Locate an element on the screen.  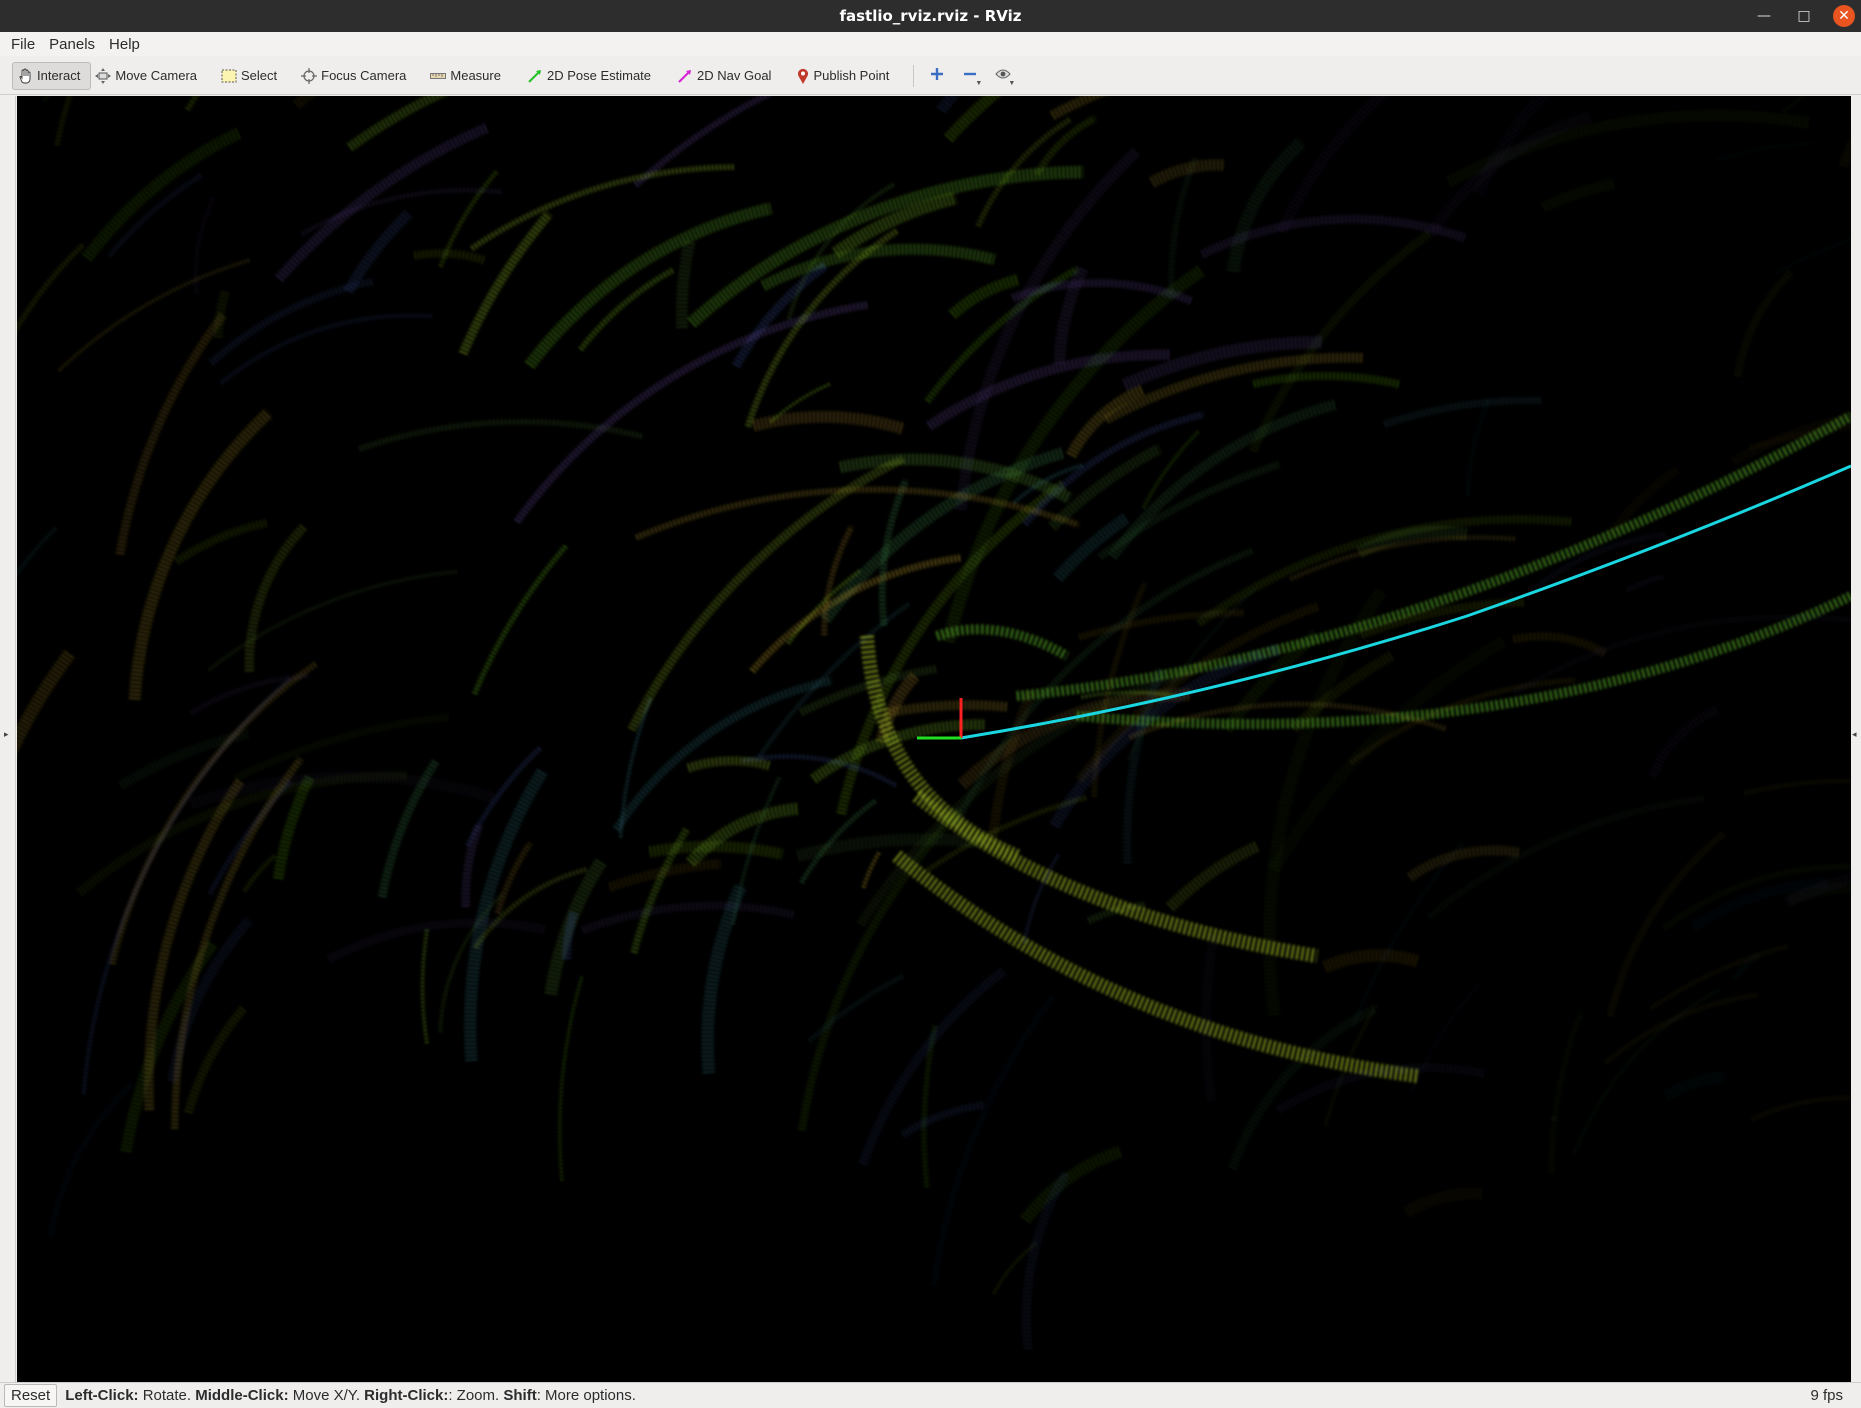
tool-select: Select is located at coordinates (252, 76).